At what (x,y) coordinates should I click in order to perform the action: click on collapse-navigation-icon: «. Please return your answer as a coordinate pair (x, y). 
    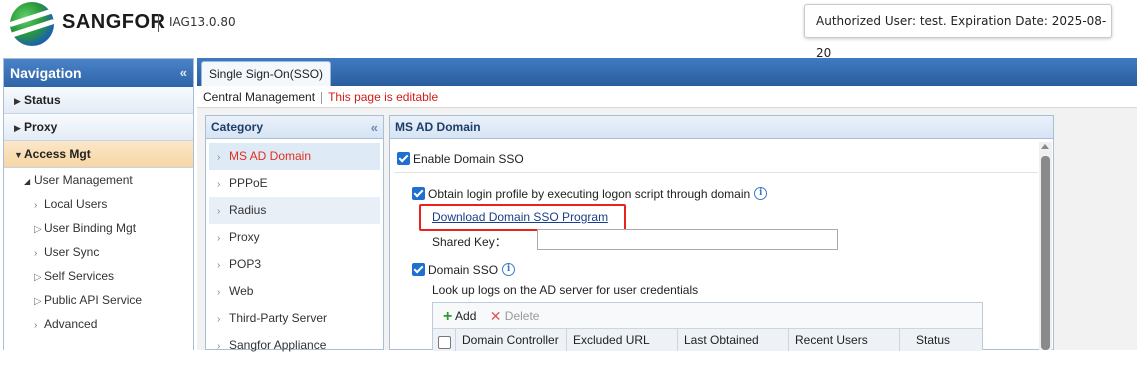
    Looking at the image, I should click on (183, 73).